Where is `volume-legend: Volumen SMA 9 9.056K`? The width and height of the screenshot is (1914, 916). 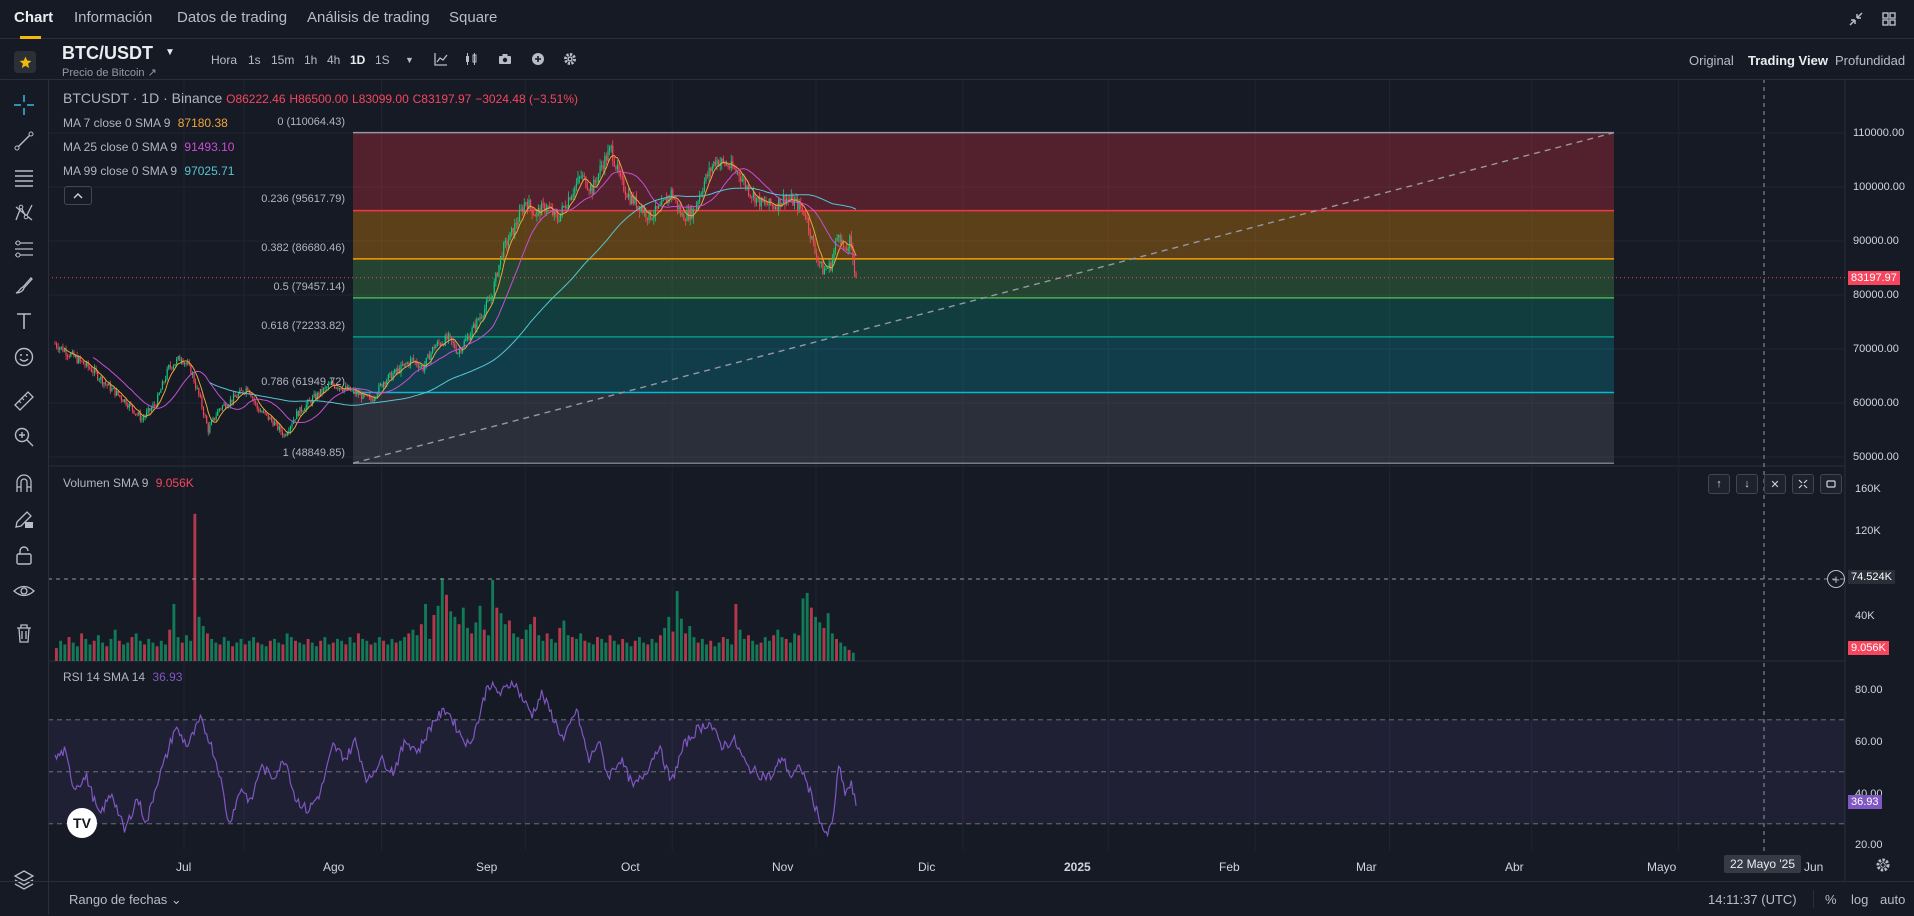
volume-legend: Volumen SMA 9 9.056K is located at coordinates (128, 483).